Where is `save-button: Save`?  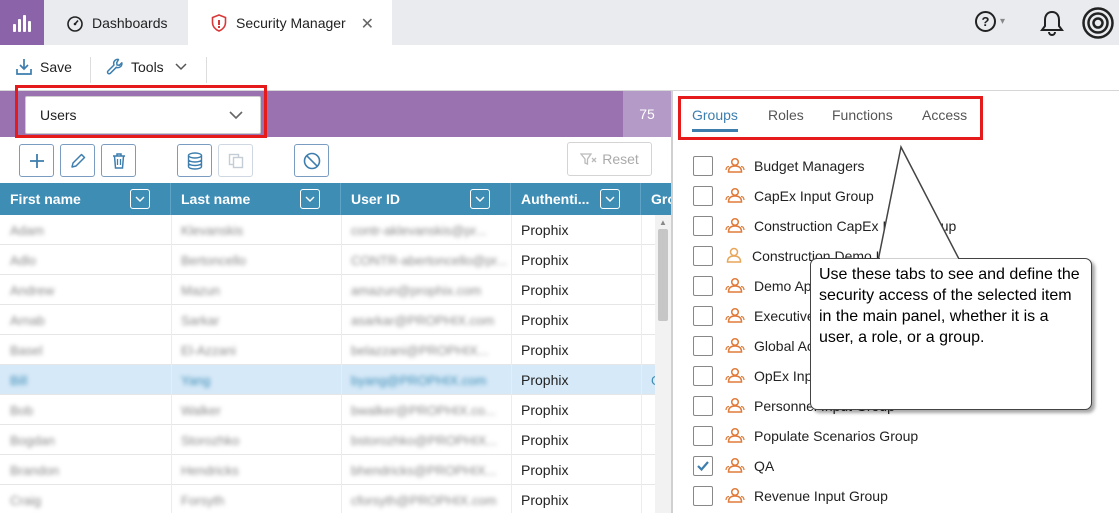
save-button: Save is located at coordinates (43, 67).